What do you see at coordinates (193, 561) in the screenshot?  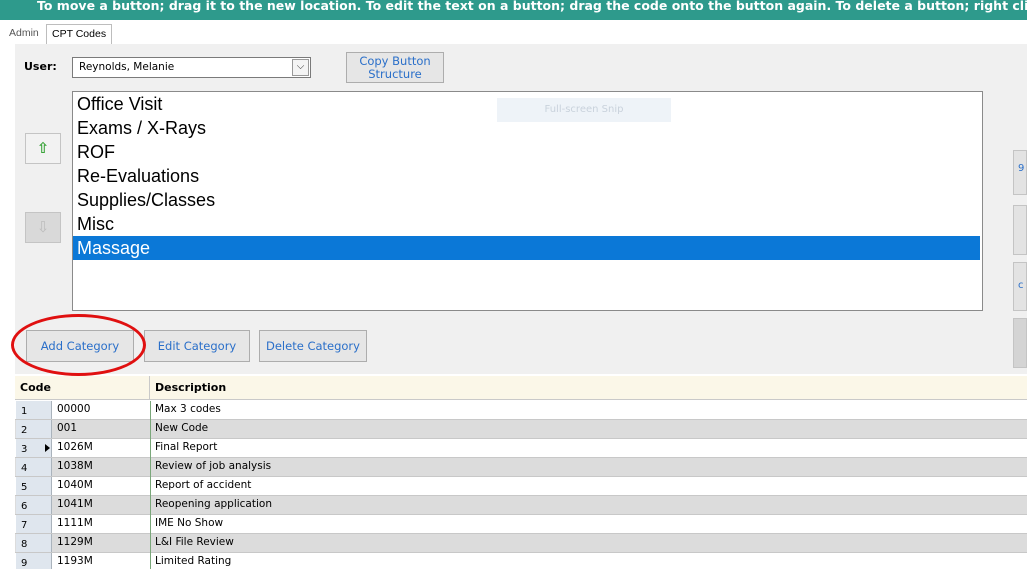 I see `description-cell: Limited Rating` at bounding box center [193, 561].